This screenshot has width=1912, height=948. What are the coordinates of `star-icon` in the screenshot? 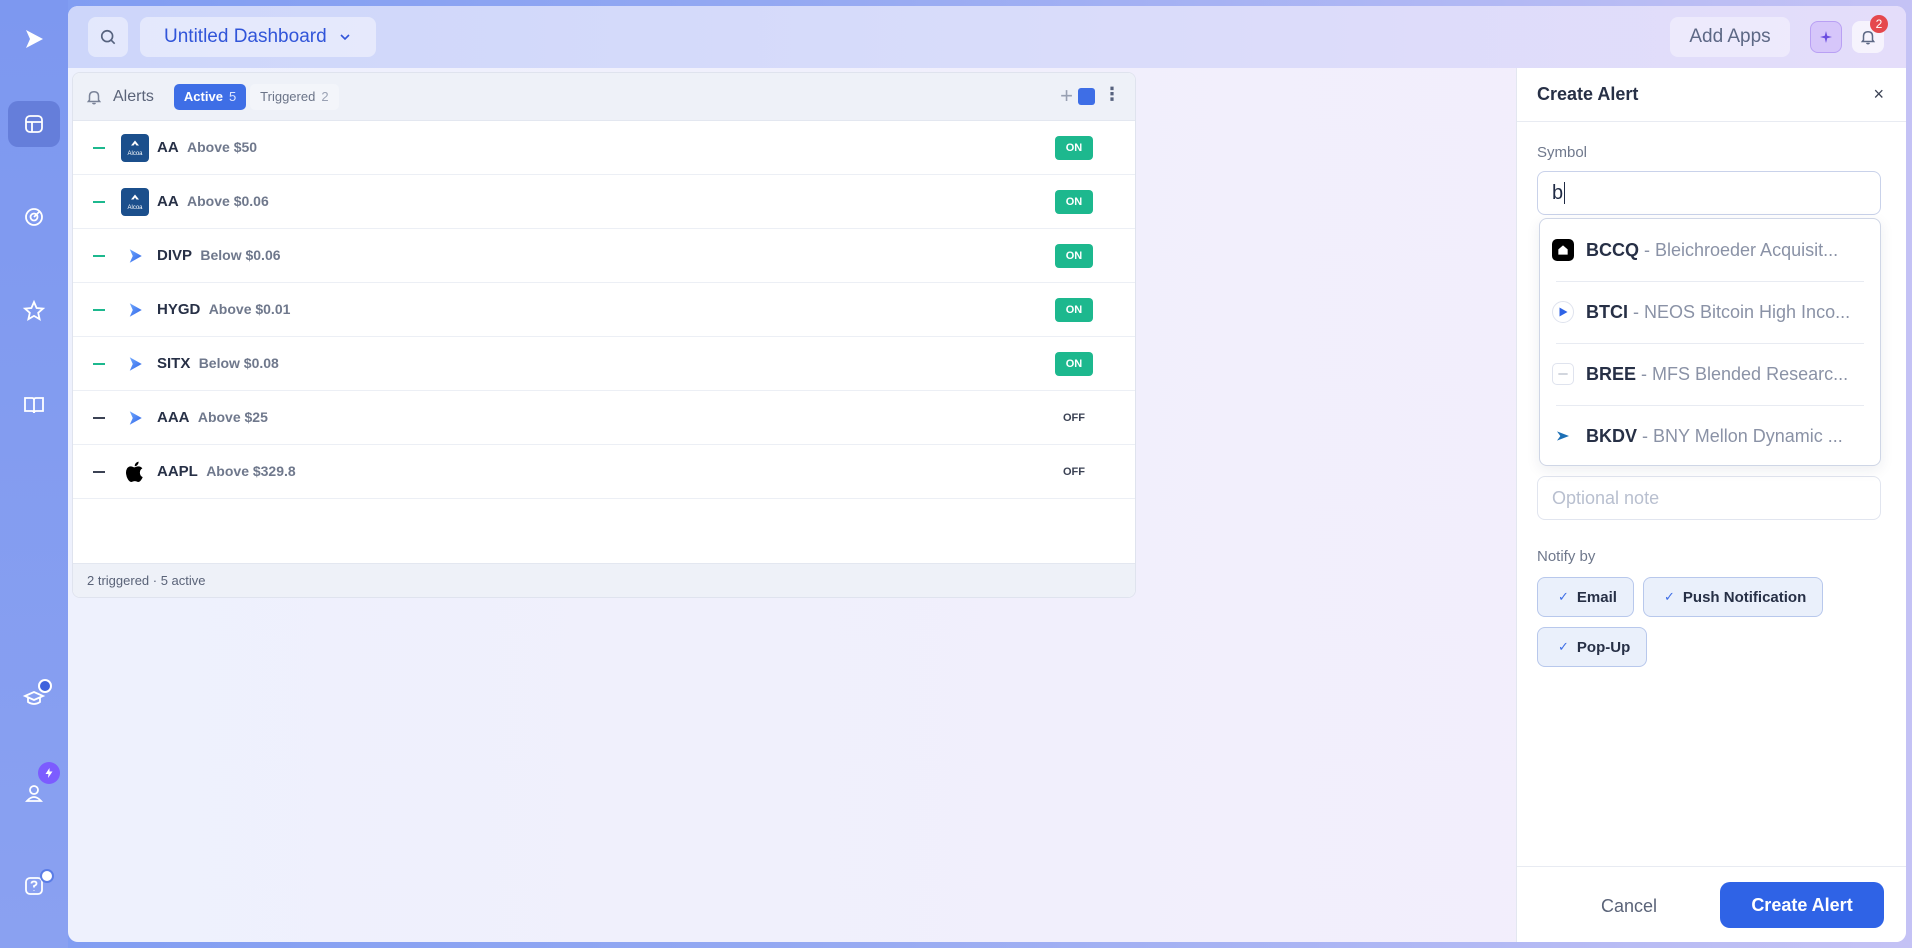 It's located at (34, 311).